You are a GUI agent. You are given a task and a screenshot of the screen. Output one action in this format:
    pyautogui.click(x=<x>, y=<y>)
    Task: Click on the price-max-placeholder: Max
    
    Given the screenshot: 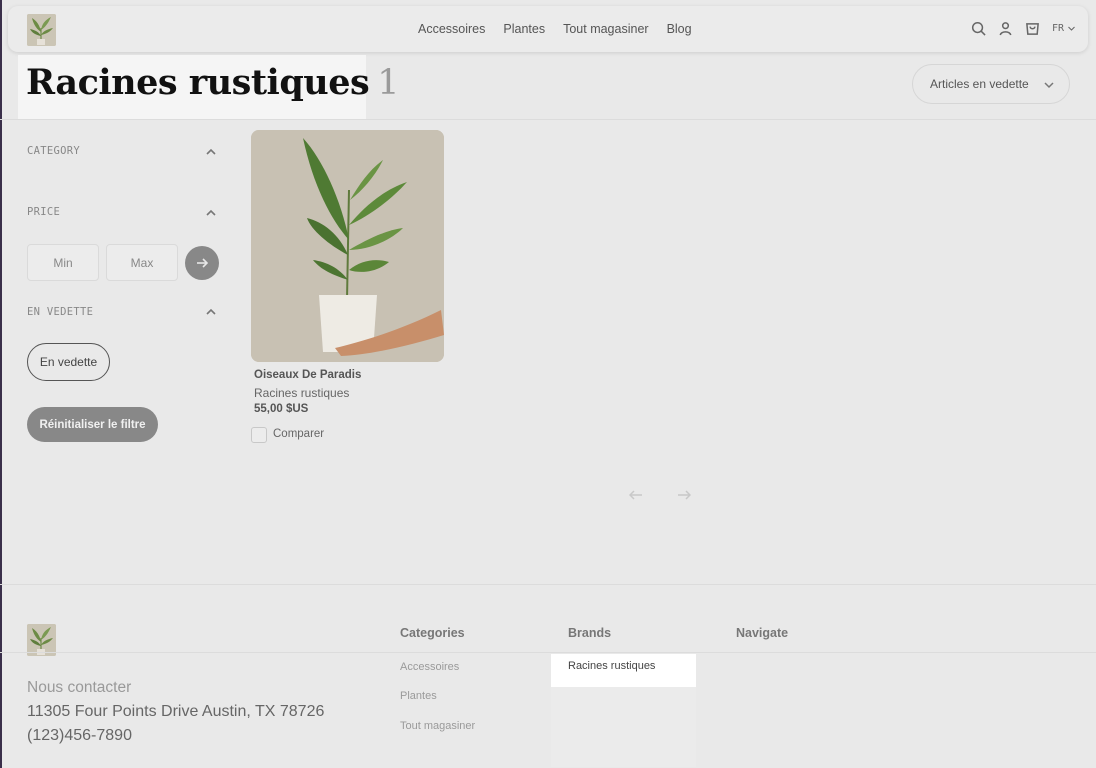 What is the action you would take?
    pyautogui.click(x=142, y=262)
    